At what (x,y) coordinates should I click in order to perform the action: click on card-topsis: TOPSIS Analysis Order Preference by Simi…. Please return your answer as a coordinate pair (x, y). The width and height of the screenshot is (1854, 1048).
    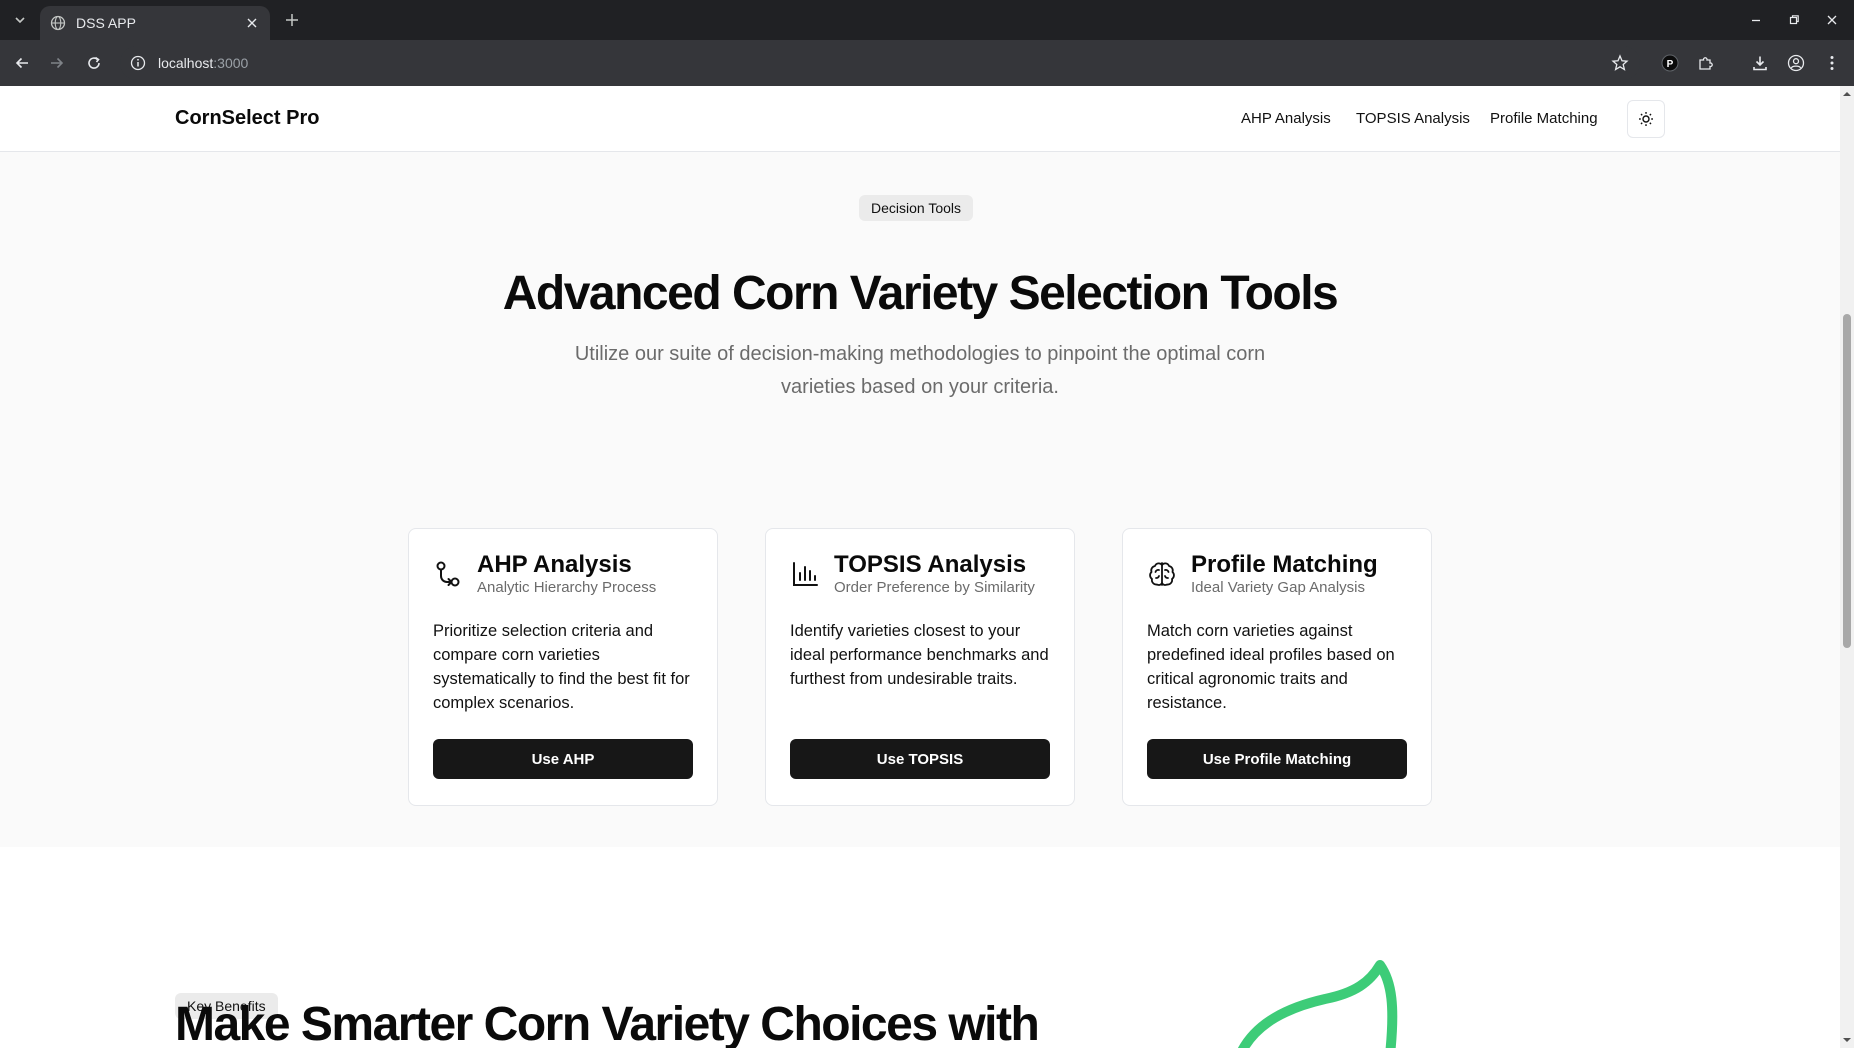
    Looking at the image, I should click on (920, 667).